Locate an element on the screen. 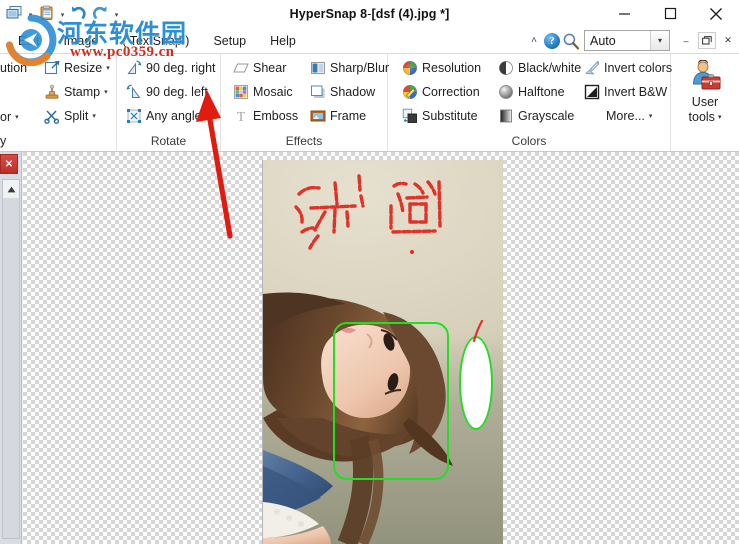 The width and height of the screenshot is (739, 544). search-icon is located at coordinates (571, 41).